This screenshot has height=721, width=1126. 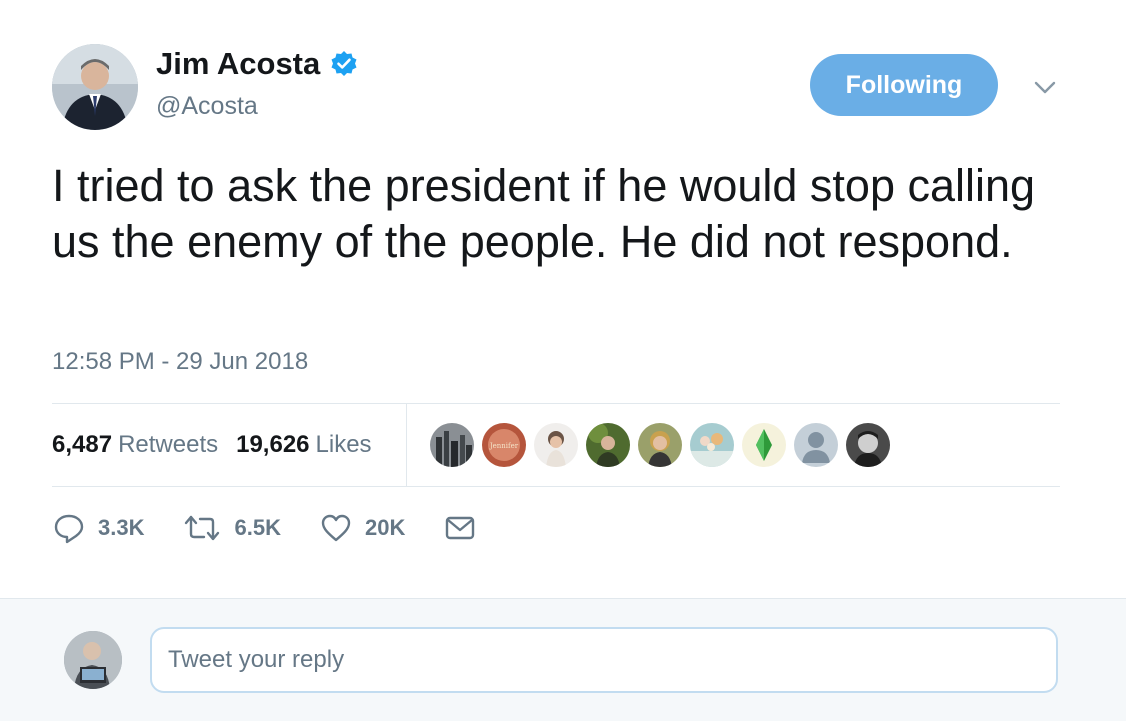 I want to click on tweet-timestamp: 12:58 PM - 29 Jun 2018, so click(x=180, y=362).